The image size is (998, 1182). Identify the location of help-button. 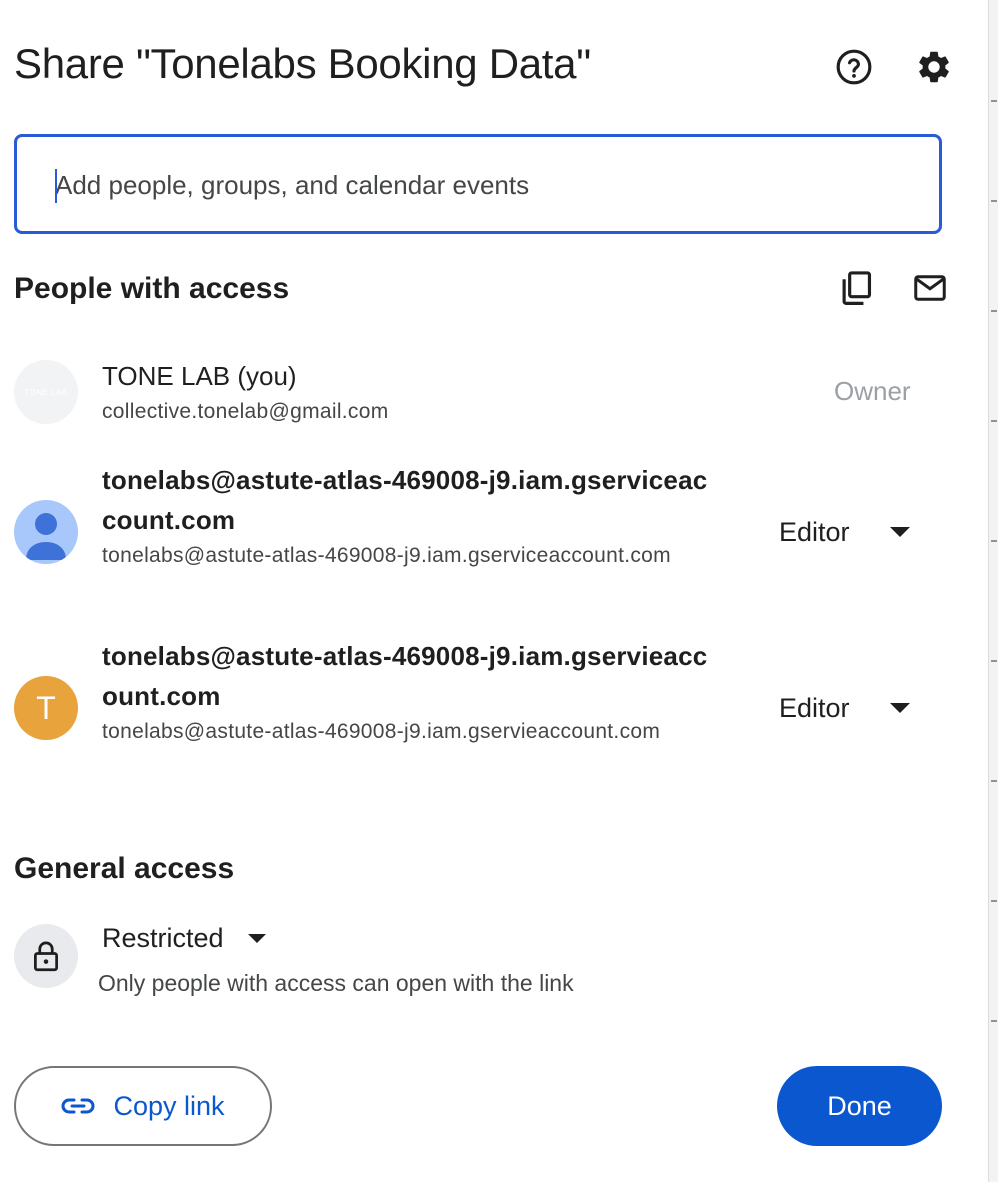
(854, 67).